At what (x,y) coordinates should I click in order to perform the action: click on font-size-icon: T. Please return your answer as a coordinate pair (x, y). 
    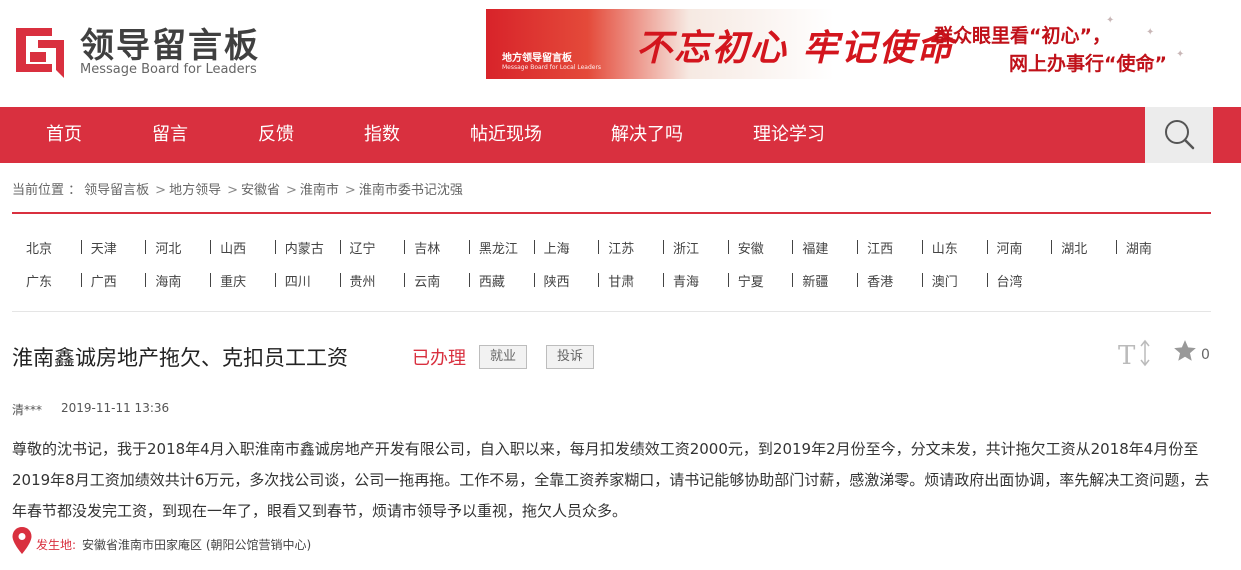
    Looking at the image, I should click on (1134, 355).